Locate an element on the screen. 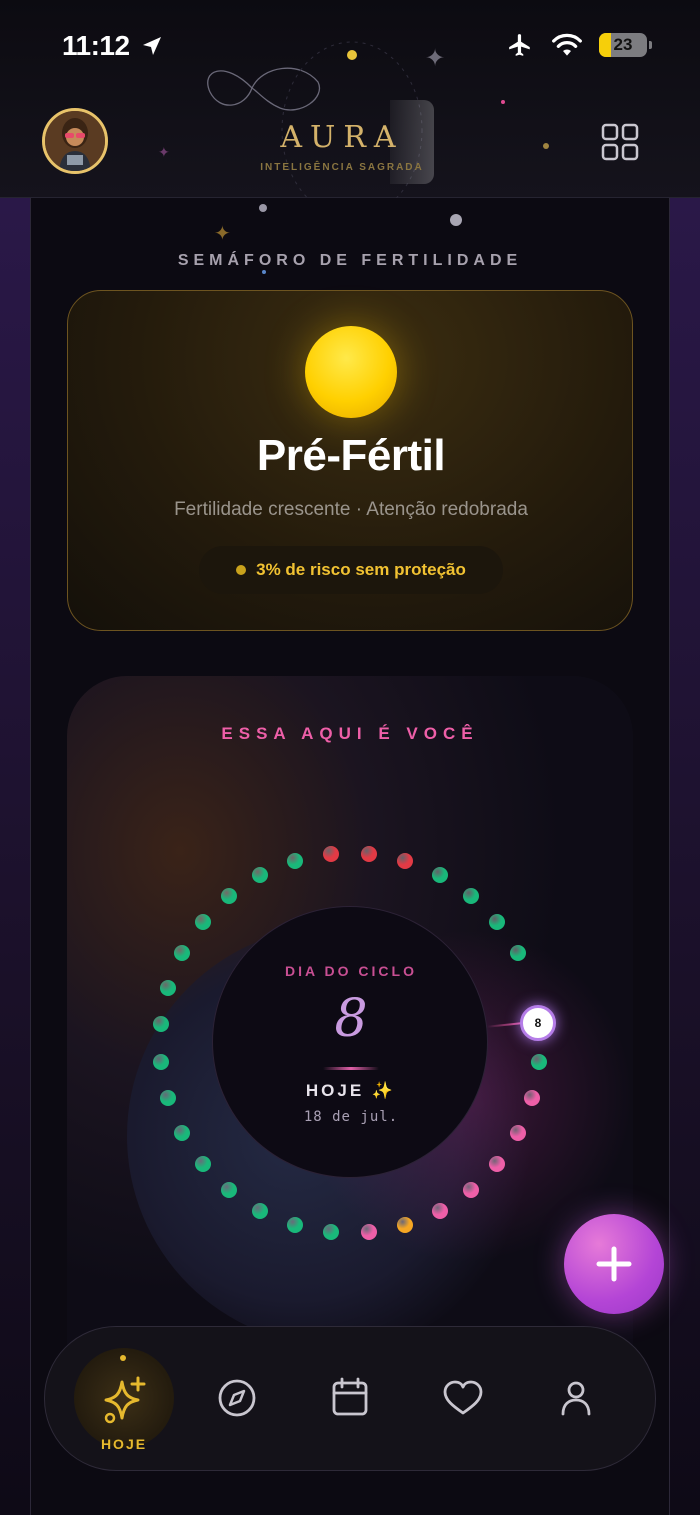 The height and width of the screenshot is (1515, 700). cycle-center: DIA DO CICLO 8 HOJE ✨ 18 de jul. is located at coordinates (350, 1042).